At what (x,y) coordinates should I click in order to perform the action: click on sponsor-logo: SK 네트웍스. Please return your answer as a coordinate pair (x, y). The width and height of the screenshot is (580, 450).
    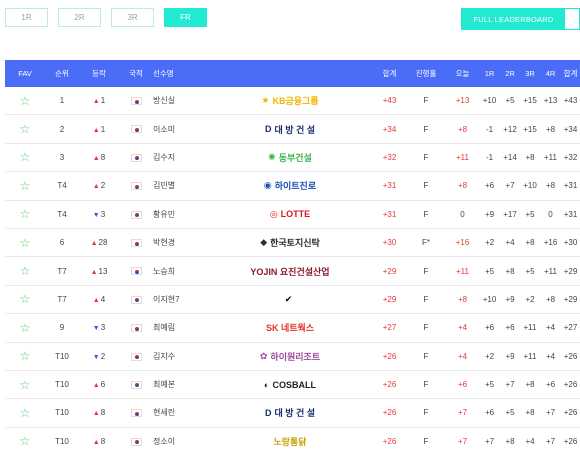
    Looking at the image, I should click on (290, 327).